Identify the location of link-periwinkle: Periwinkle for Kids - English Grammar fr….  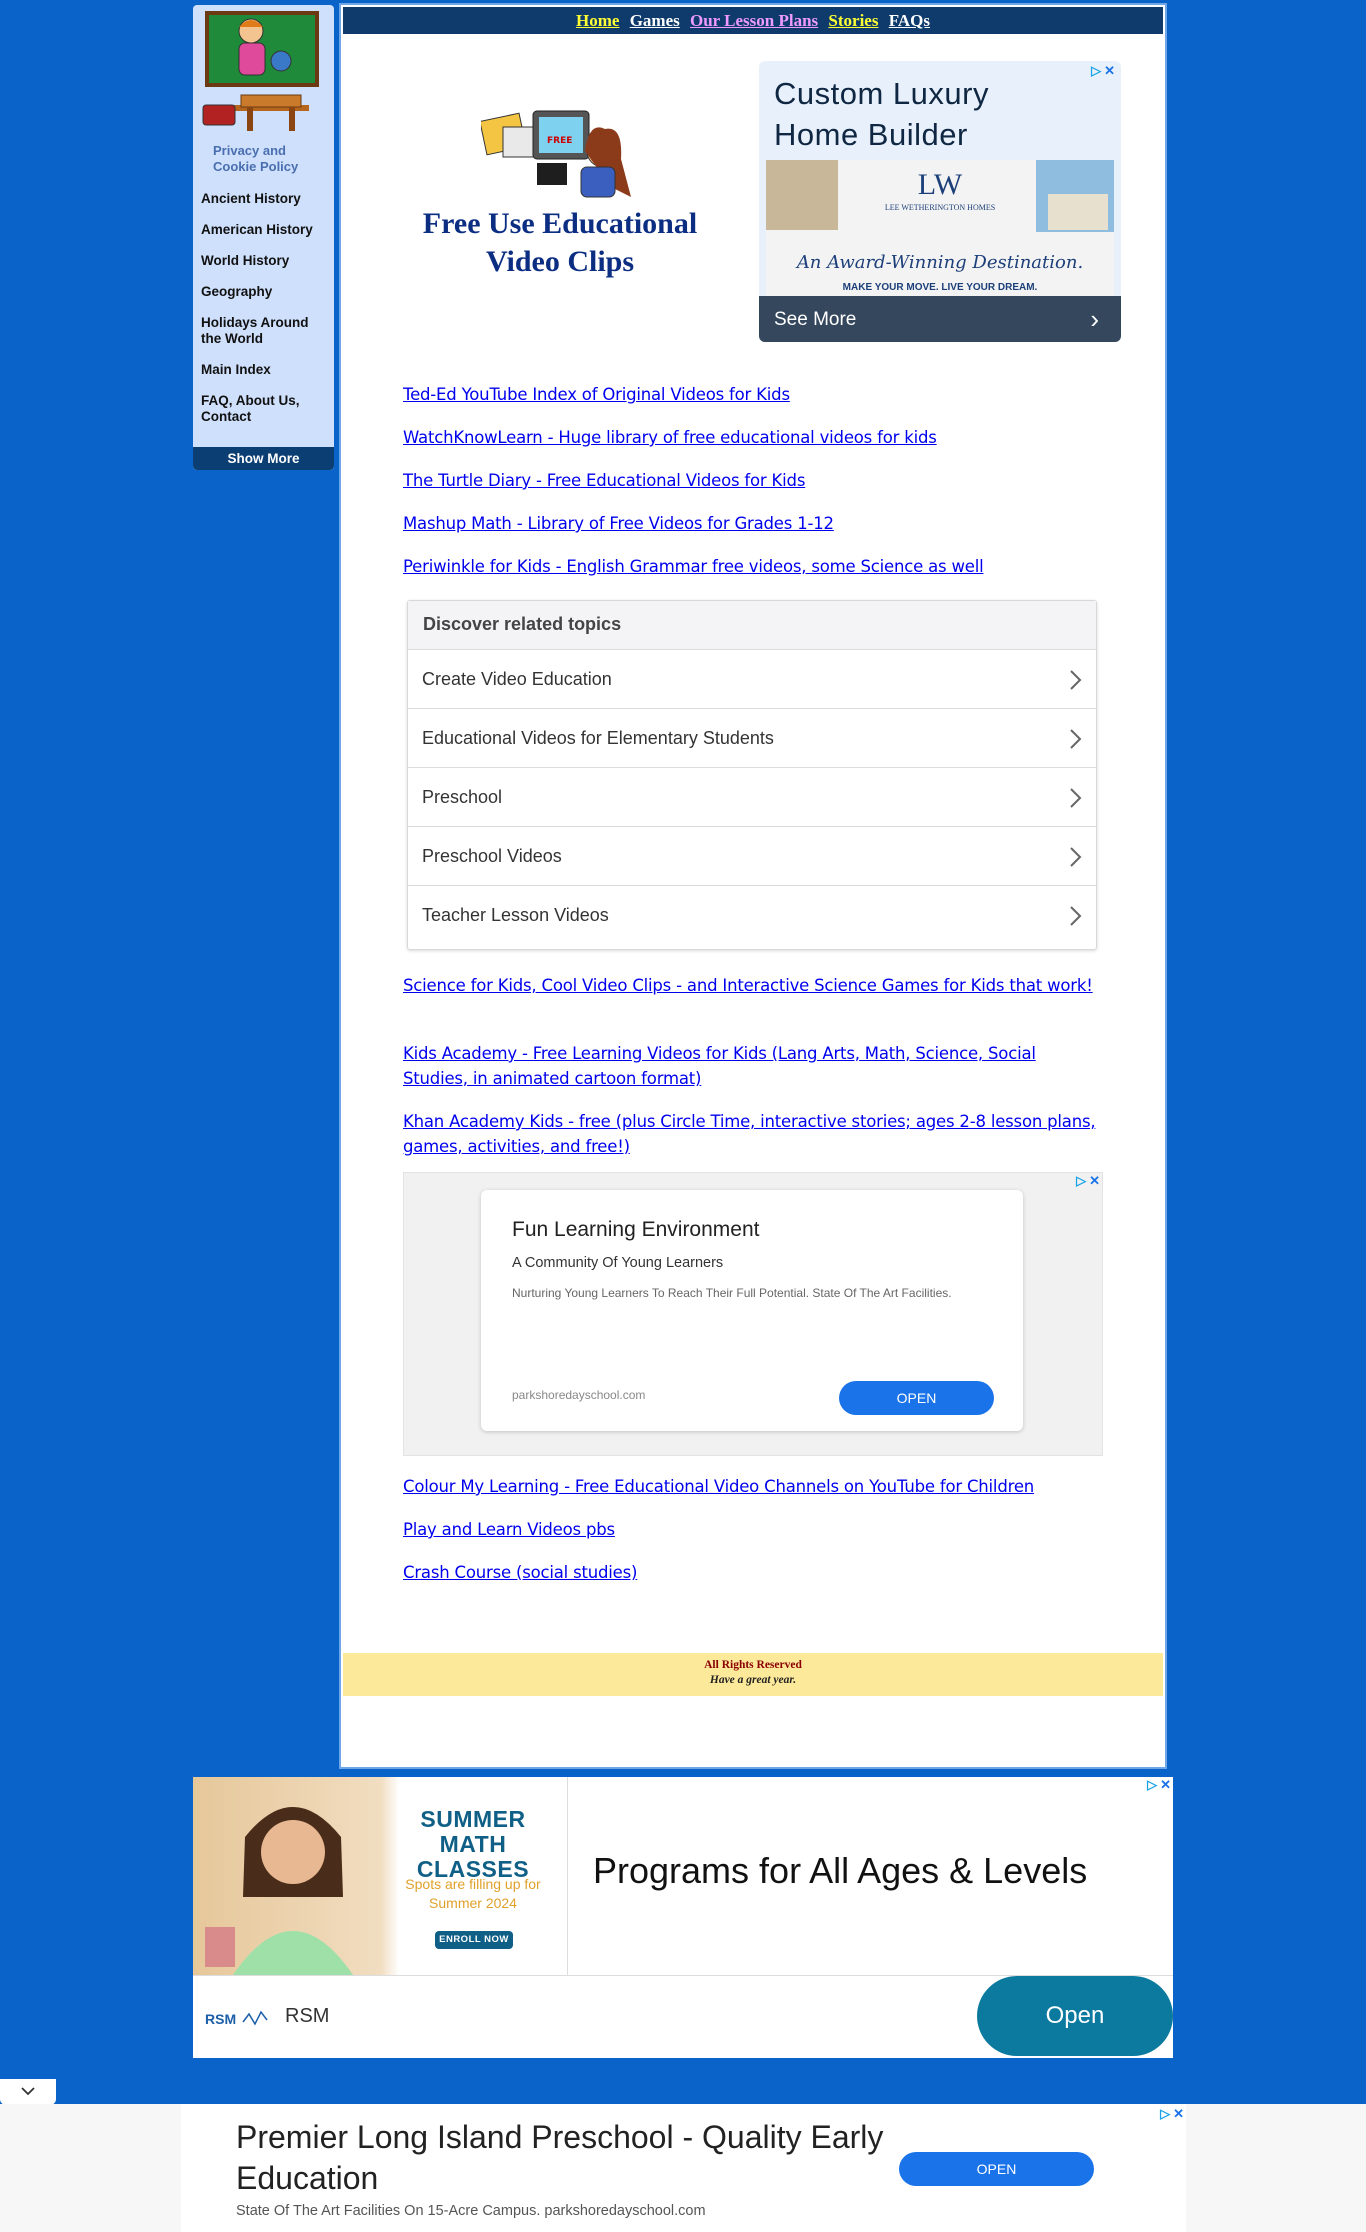
(753, 566).